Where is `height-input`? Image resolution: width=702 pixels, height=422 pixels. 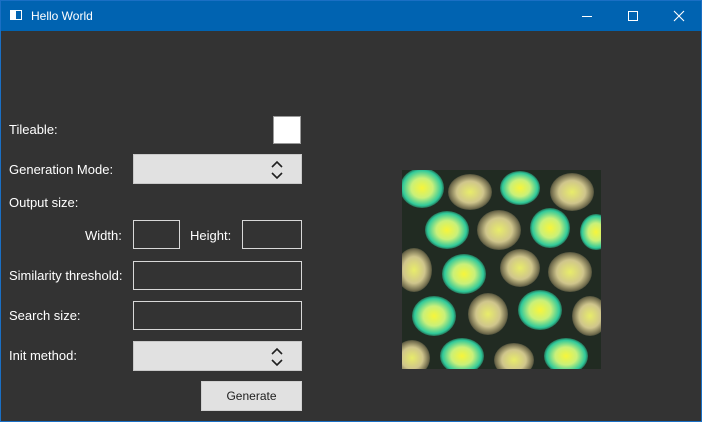
height-input is located at coordinates (272, 234).